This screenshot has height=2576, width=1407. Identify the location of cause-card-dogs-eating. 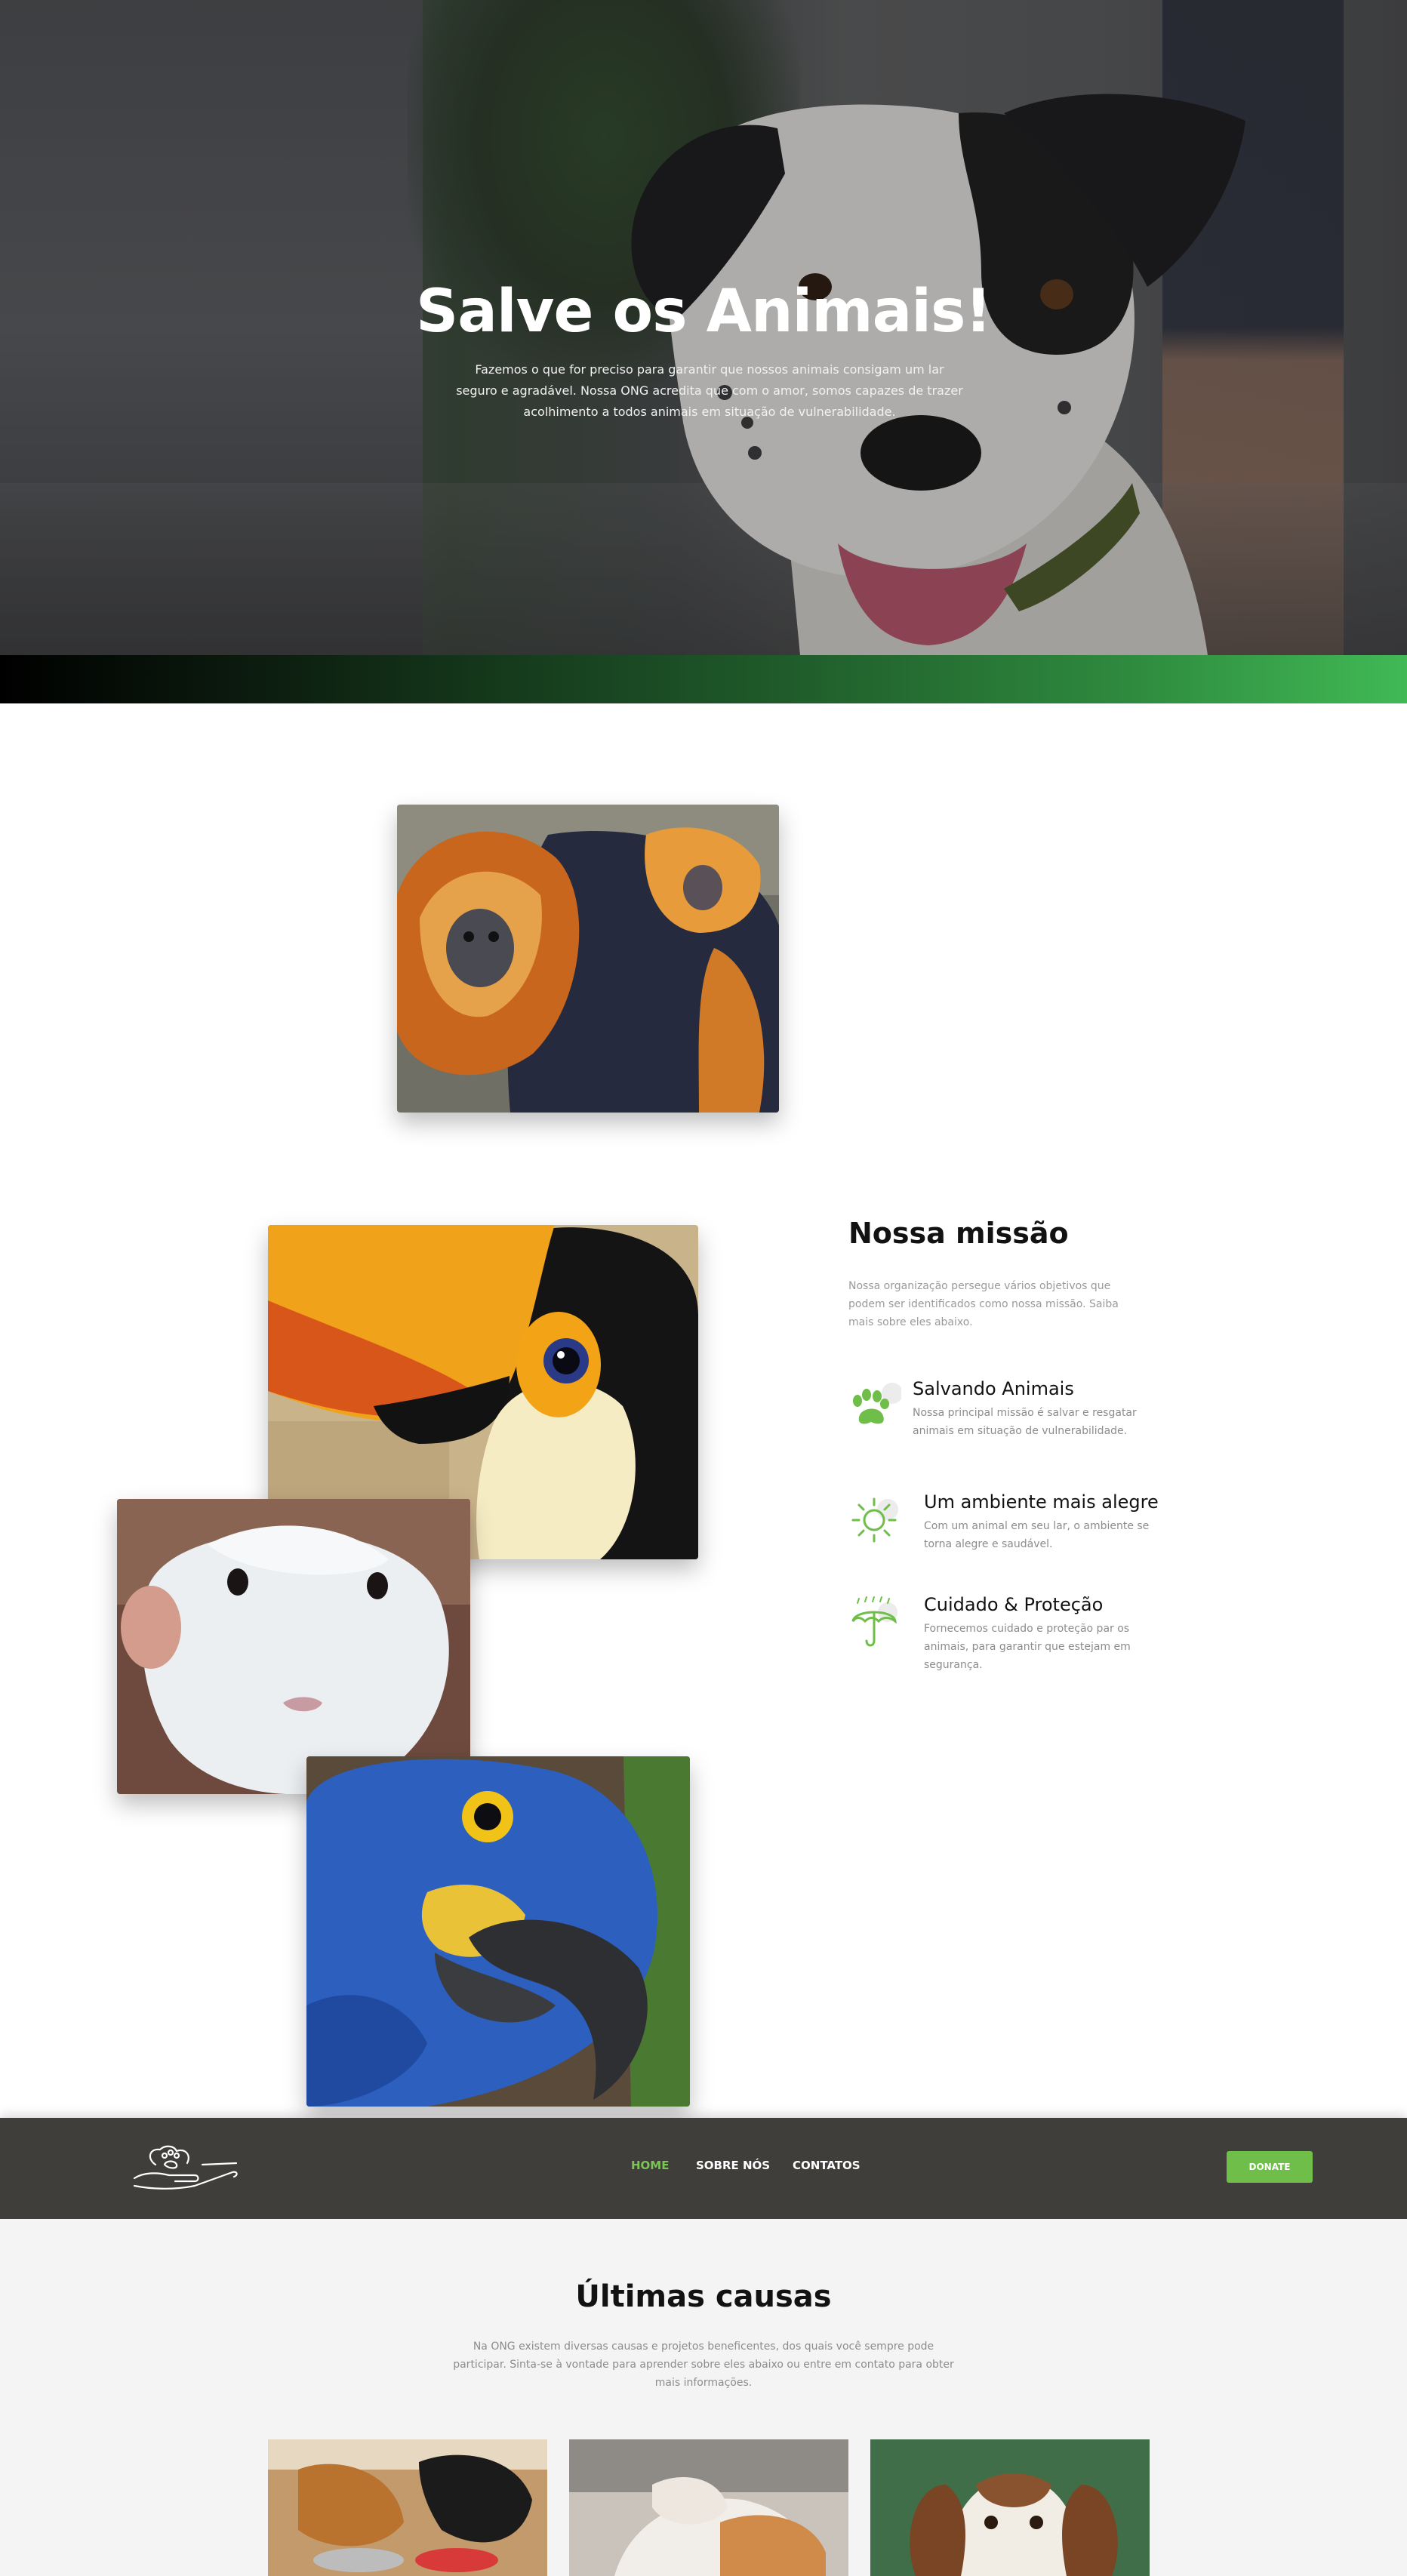
(407, 2507).